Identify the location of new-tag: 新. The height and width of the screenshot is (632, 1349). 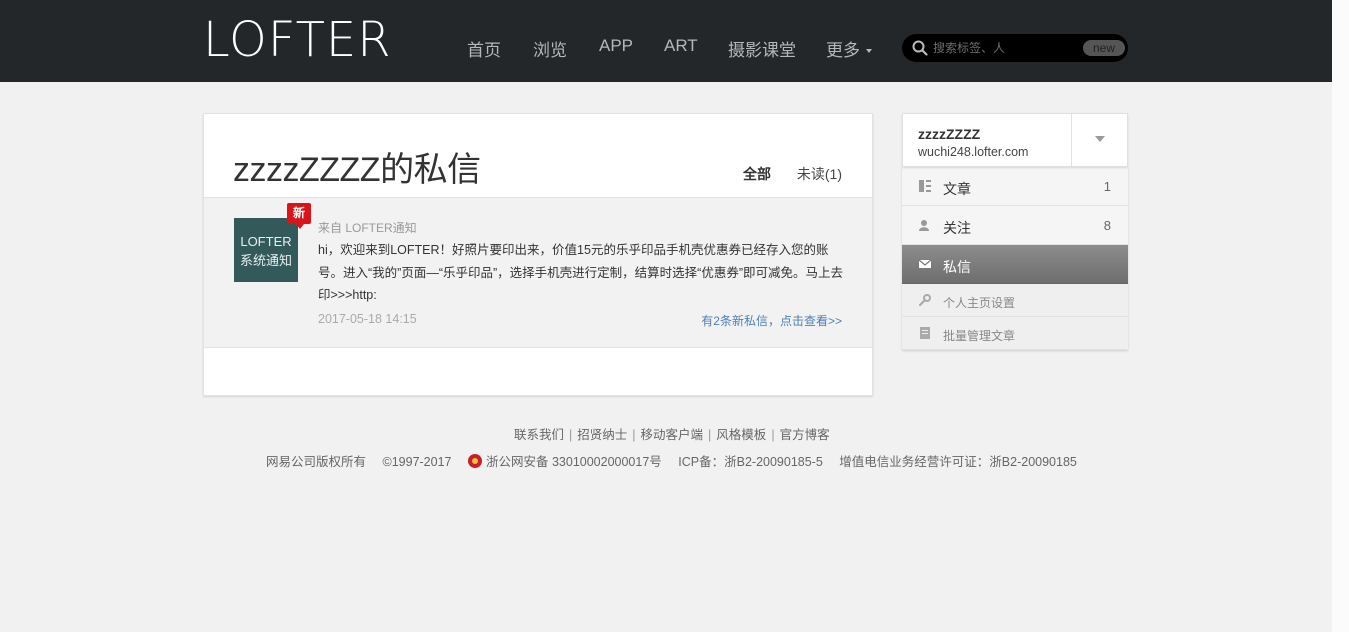
(299, 216).